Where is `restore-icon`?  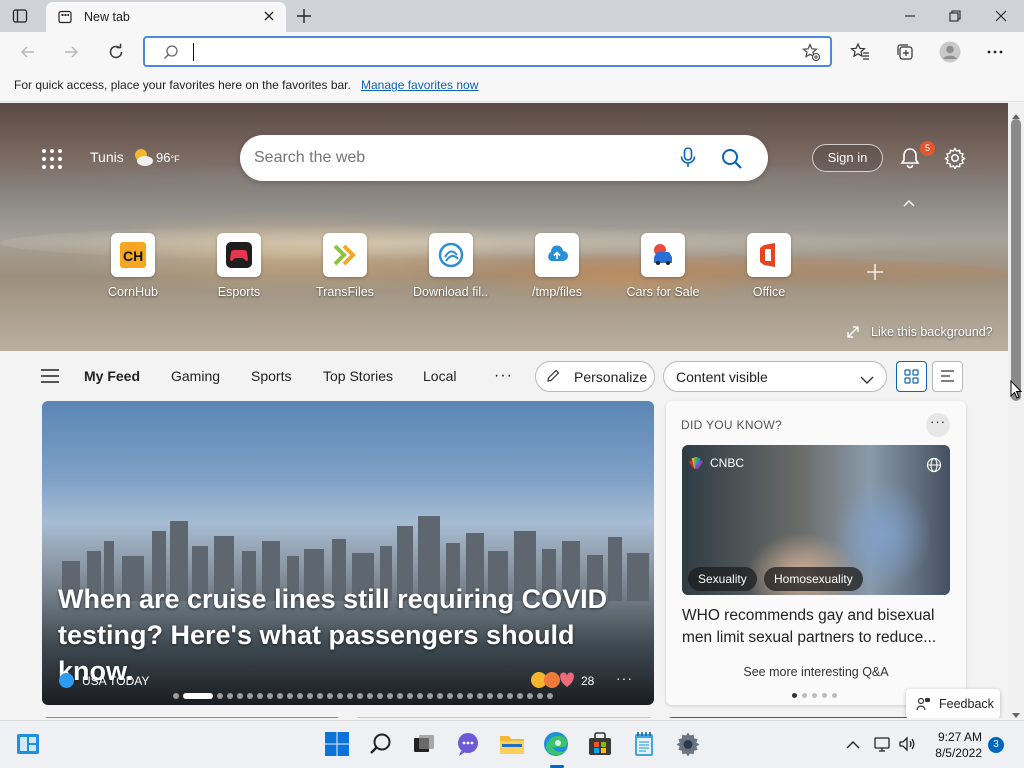
restore-icon is located at coordinates (955, 16).